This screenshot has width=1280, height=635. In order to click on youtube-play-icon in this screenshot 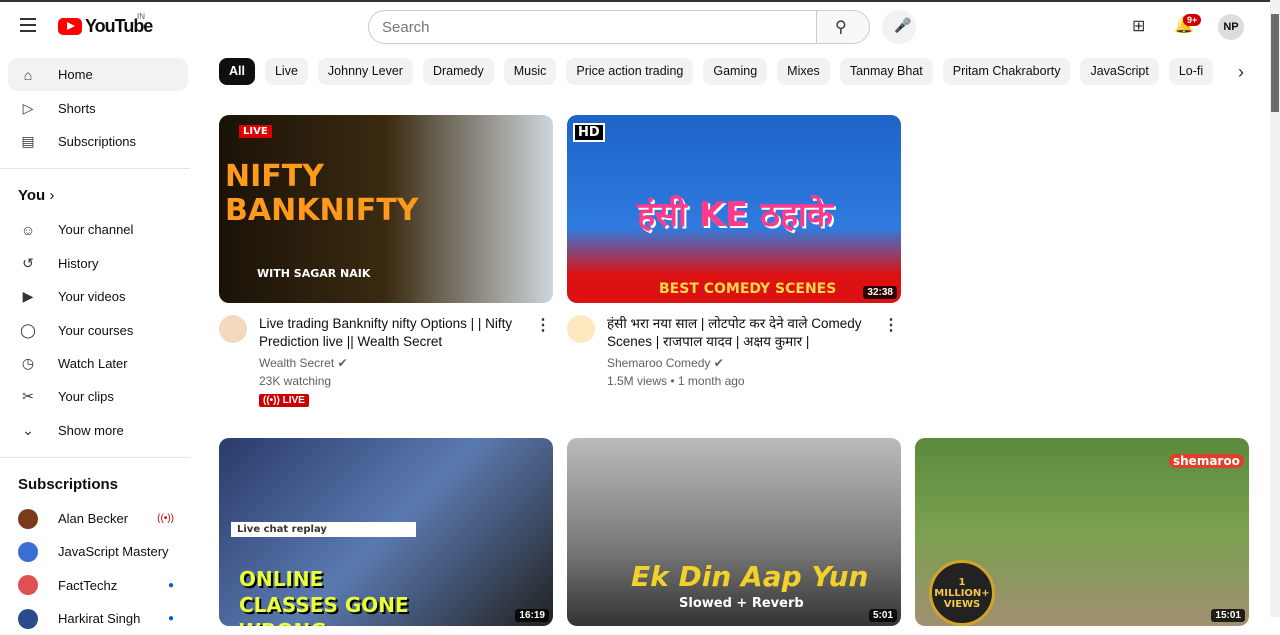, I will do `click(70, 26)`.